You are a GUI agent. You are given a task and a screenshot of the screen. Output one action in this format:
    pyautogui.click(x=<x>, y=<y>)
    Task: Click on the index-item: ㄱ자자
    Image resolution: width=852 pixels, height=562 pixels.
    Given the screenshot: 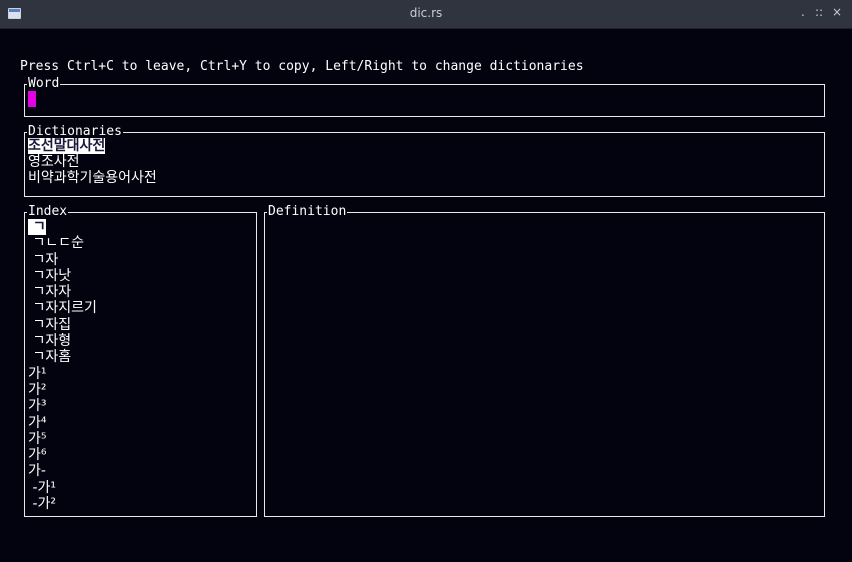 What is the action you would take?
    pyautogui.click(x=62, y=292)
    